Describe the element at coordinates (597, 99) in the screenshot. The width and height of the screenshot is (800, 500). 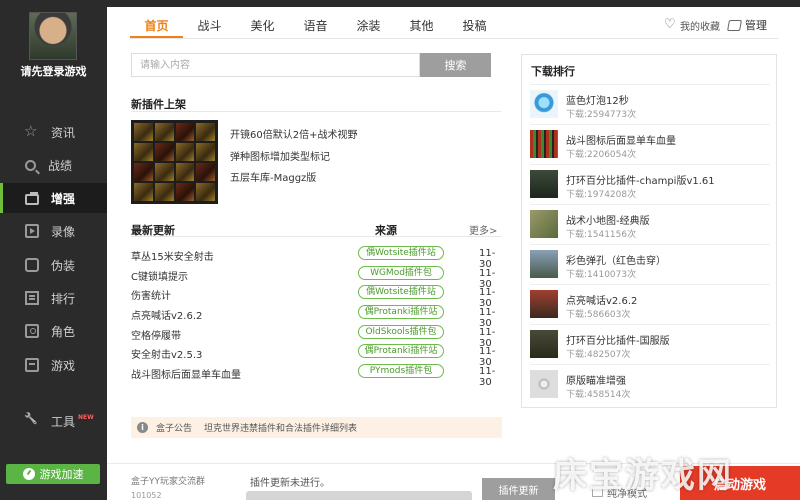
I see `download-name: 蓝色灯泡12秒` at that location.